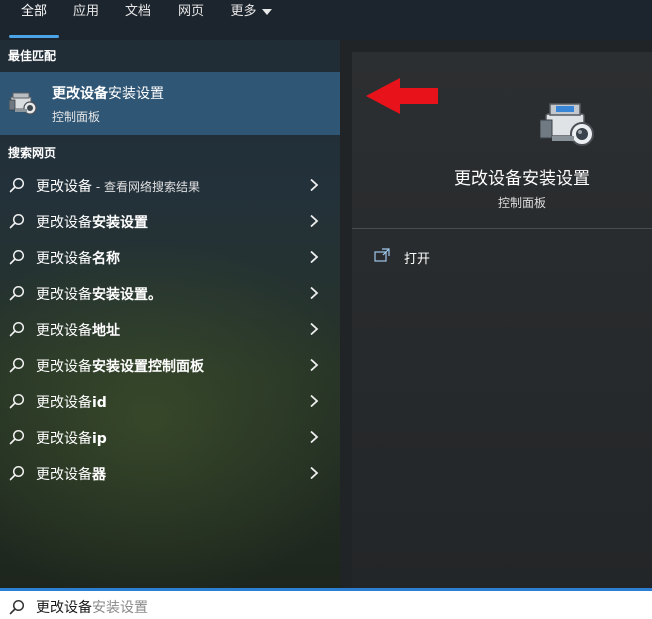  Describe the element at coordinates (251, 20) in the screenshot. I see `tab-more: 更多` at that location.